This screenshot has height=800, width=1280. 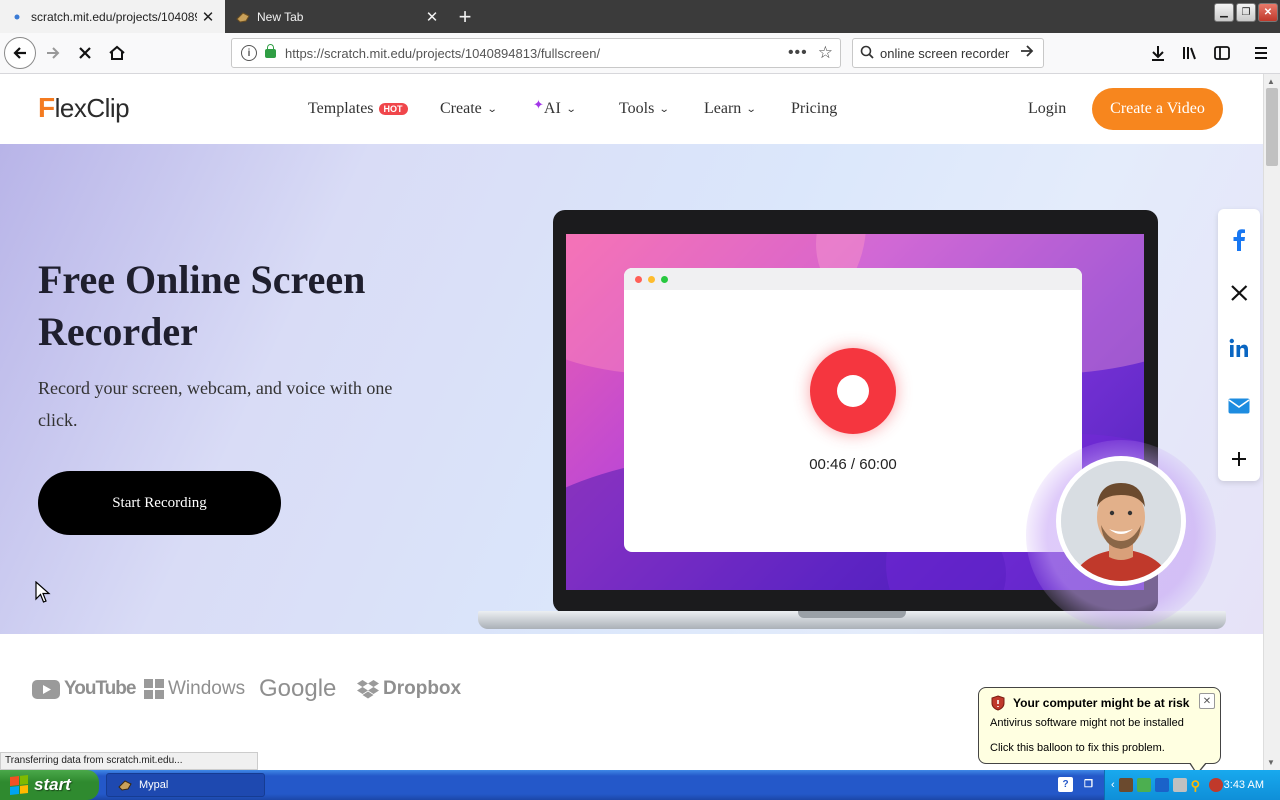 I want to click on home-icon, so click(x=117, y=52).